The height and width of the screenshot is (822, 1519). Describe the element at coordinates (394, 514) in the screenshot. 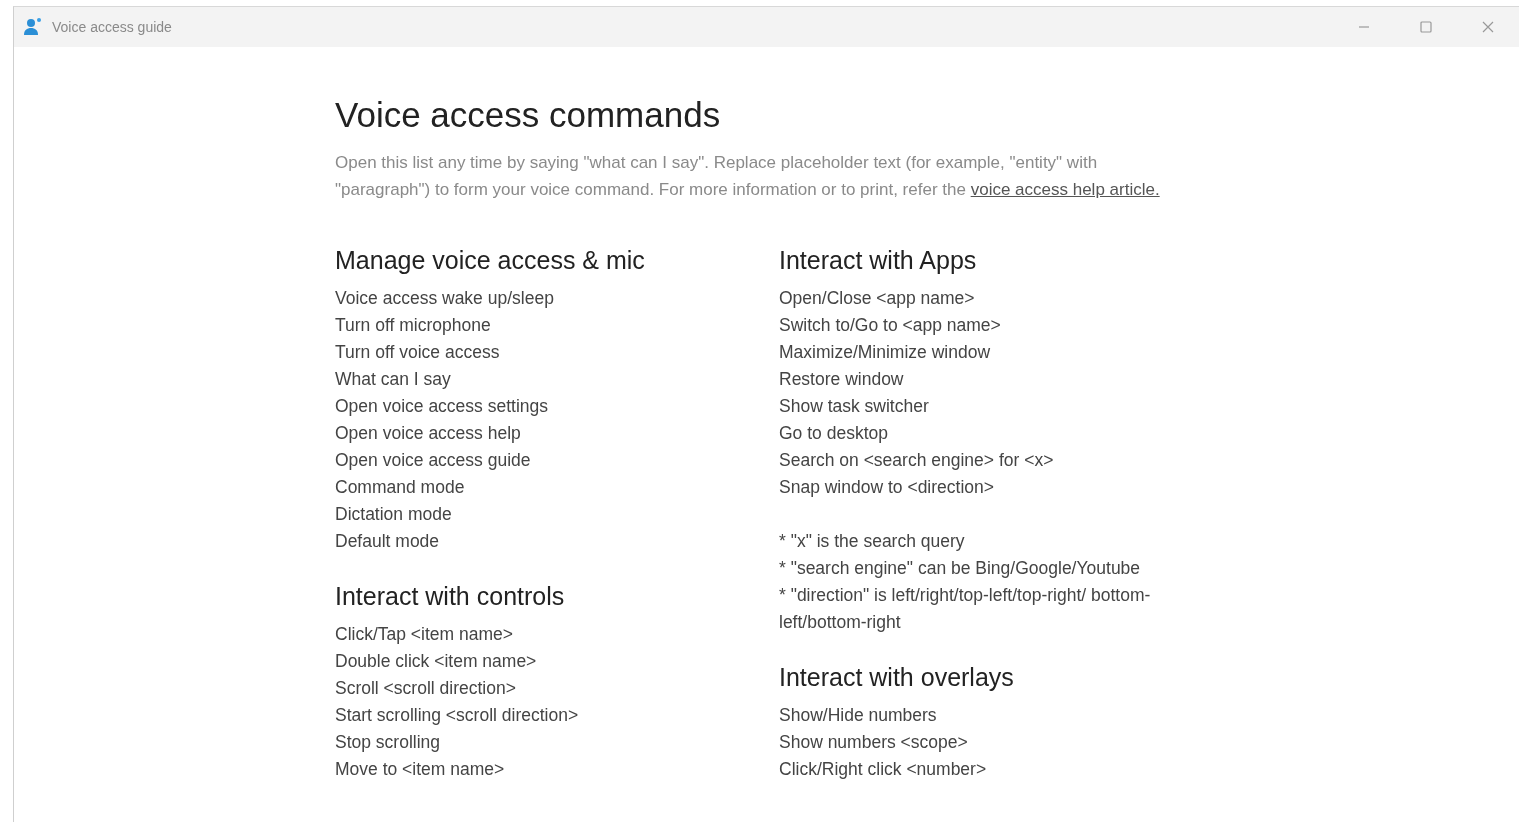

I see `command-text: Dictation mode` at that location.